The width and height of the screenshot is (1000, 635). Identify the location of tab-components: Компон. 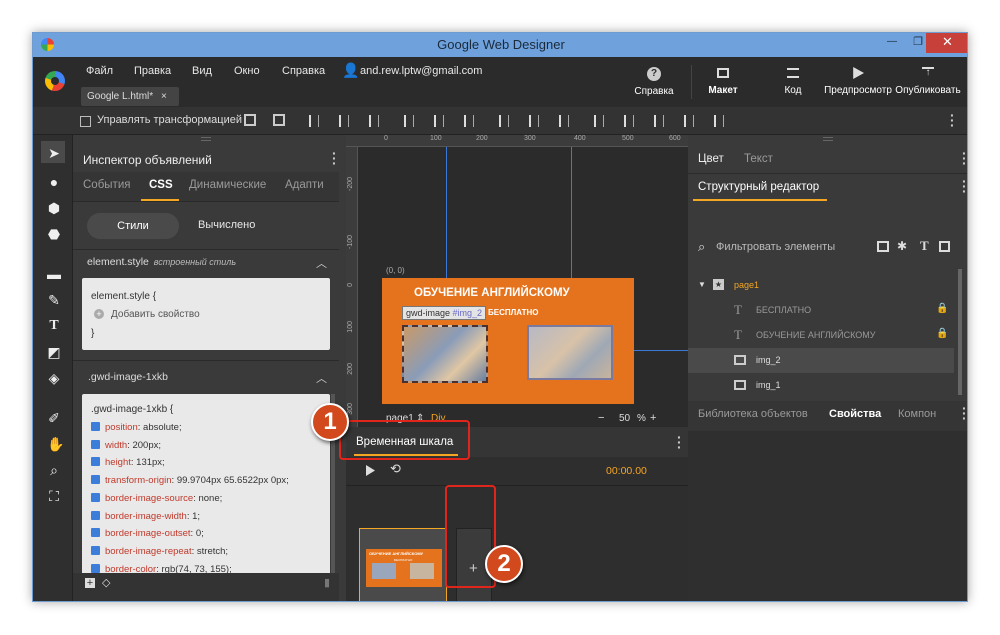
(917, 414).